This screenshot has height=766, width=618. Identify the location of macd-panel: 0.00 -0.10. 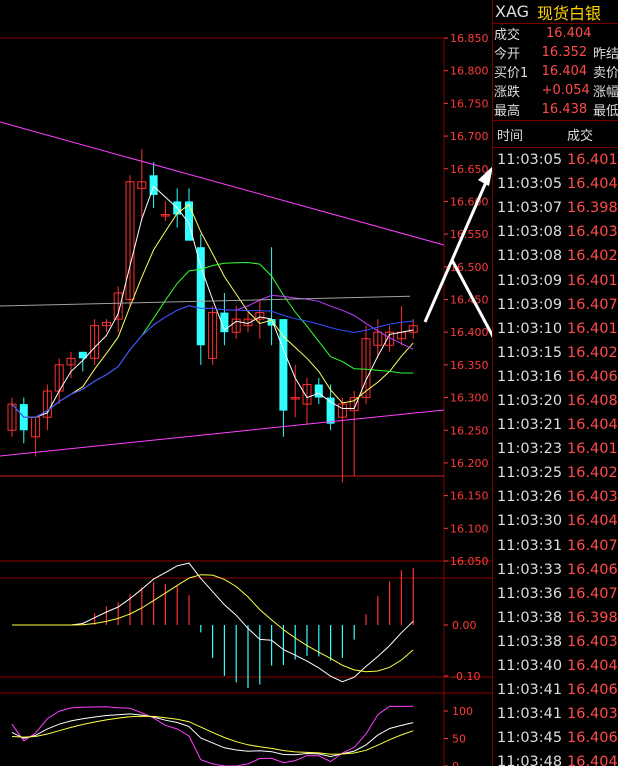
(246, 625).